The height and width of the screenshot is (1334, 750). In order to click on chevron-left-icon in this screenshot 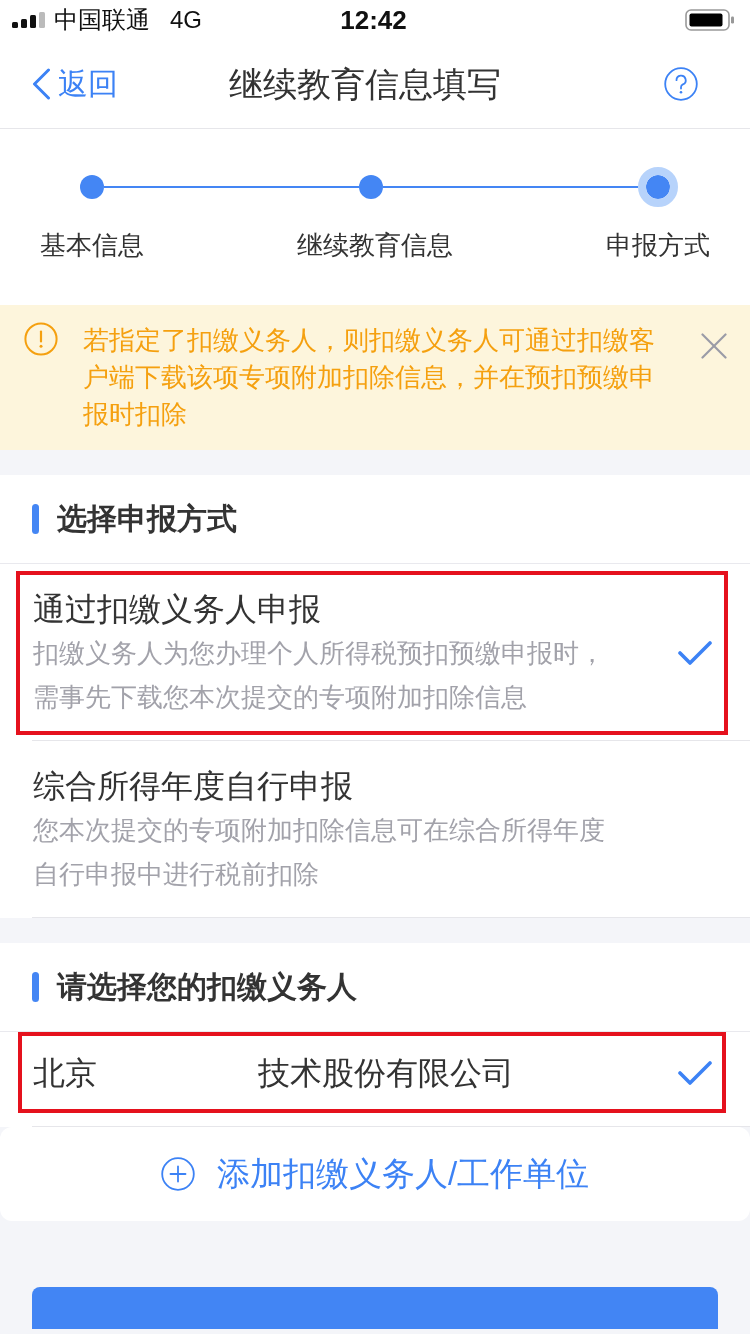, I will do `click(41, 84)`.